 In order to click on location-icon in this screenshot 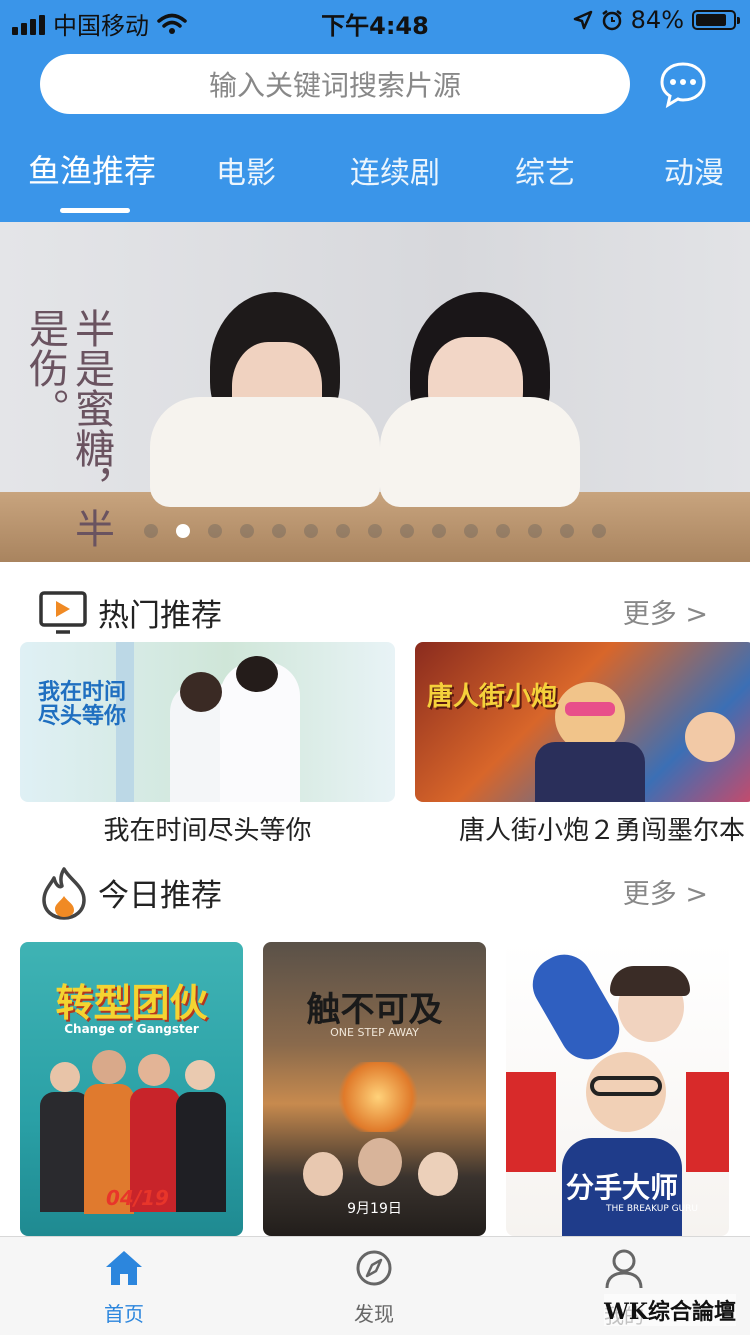, I will do `click(582, 20)`.